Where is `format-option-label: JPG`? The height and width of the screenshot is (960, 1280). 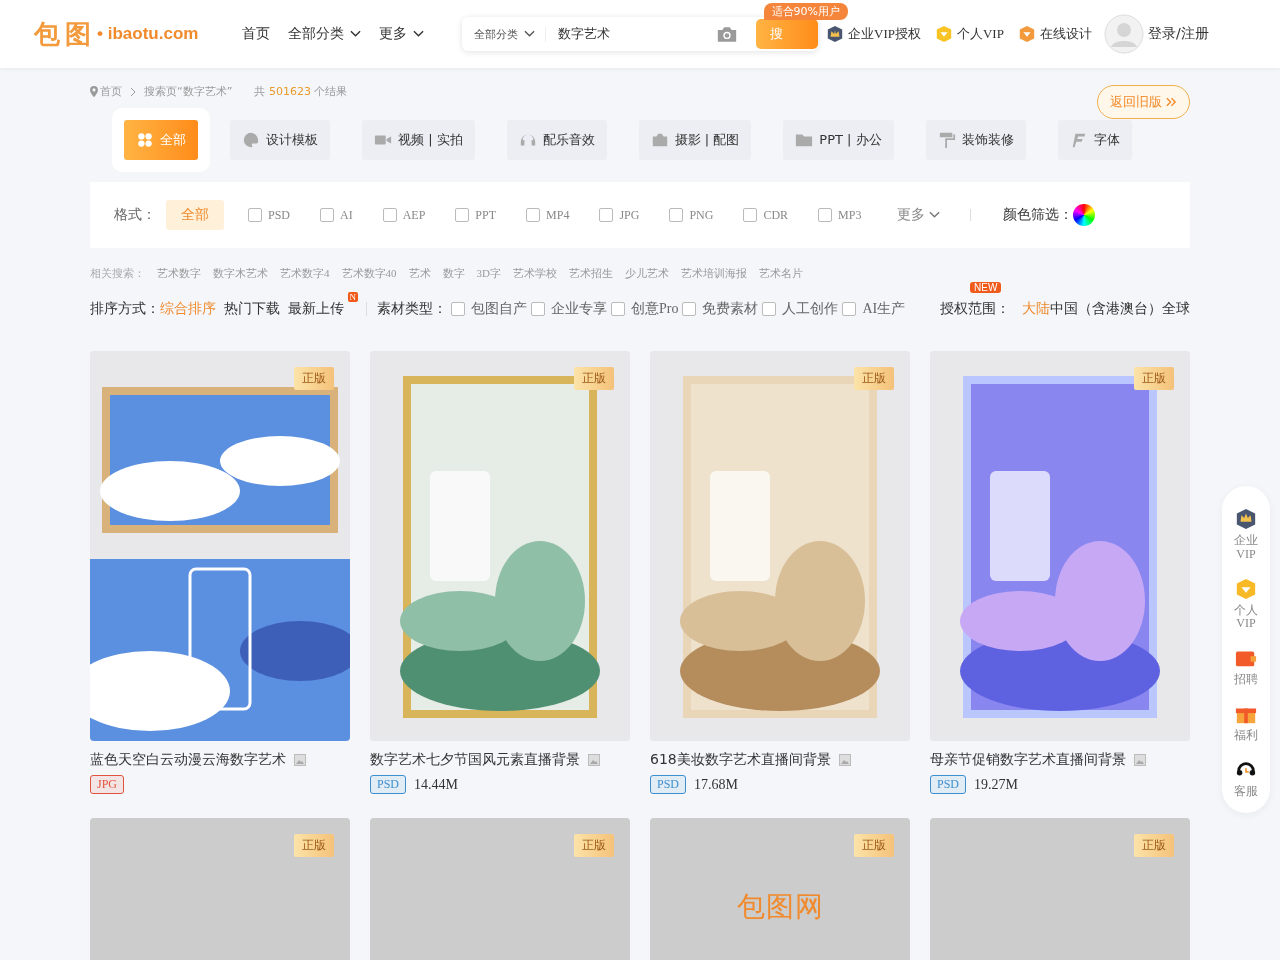
format-option-label: JPG is located at coordinates (629, 215).